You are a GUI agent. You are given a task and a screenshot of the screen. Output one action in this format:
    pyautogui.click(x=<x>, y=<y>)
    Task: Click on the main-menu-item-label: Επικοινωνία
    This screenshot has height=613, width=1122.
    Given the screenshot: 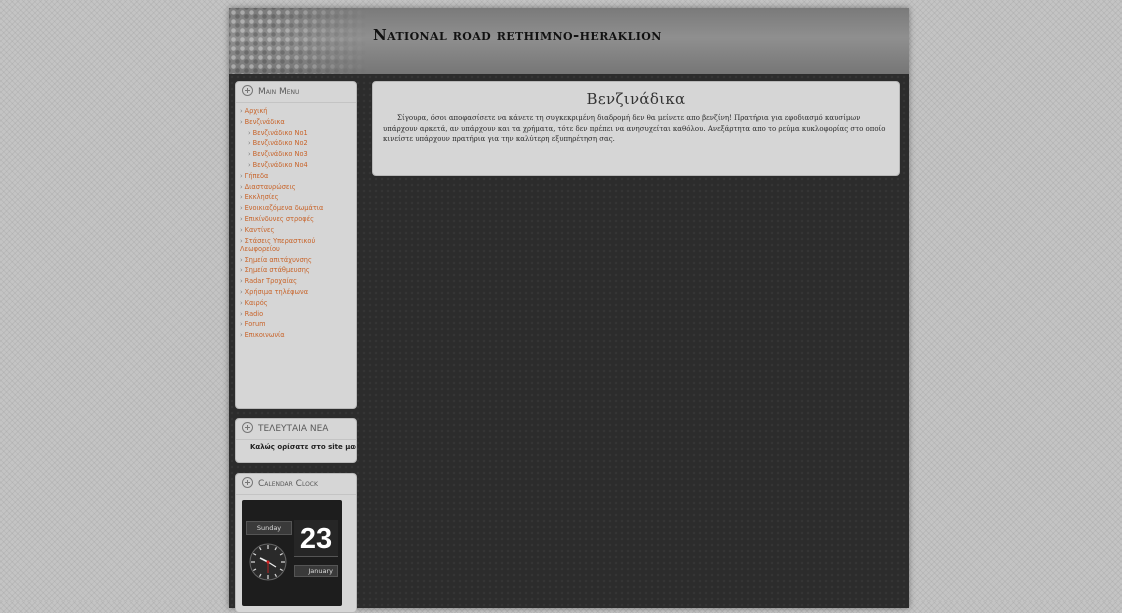 What is the action you would take?
    pyautogui.click(x=264, y=335)
    